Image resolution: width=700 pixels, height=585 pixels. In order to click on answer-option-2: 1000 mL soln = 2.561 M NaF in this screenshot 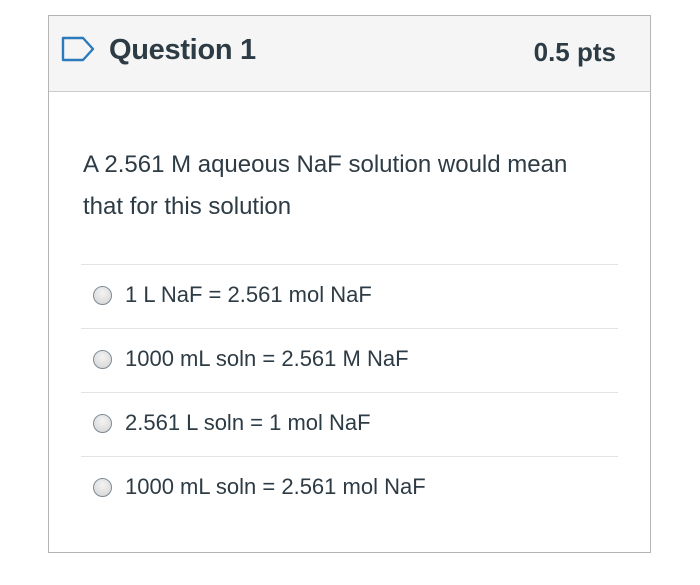, I will do `click(349, 360)`.